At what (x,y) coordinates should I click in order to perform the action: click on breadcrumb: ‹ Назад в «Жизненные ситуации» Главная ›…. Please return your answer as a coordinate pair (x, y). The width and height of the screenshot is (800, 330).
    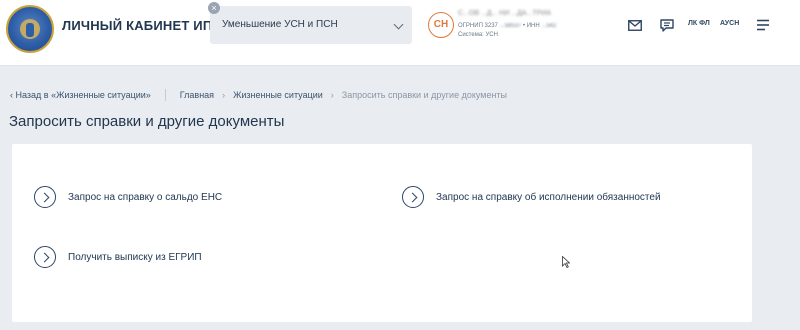
    Looking at the image, I should click on (258, 95).